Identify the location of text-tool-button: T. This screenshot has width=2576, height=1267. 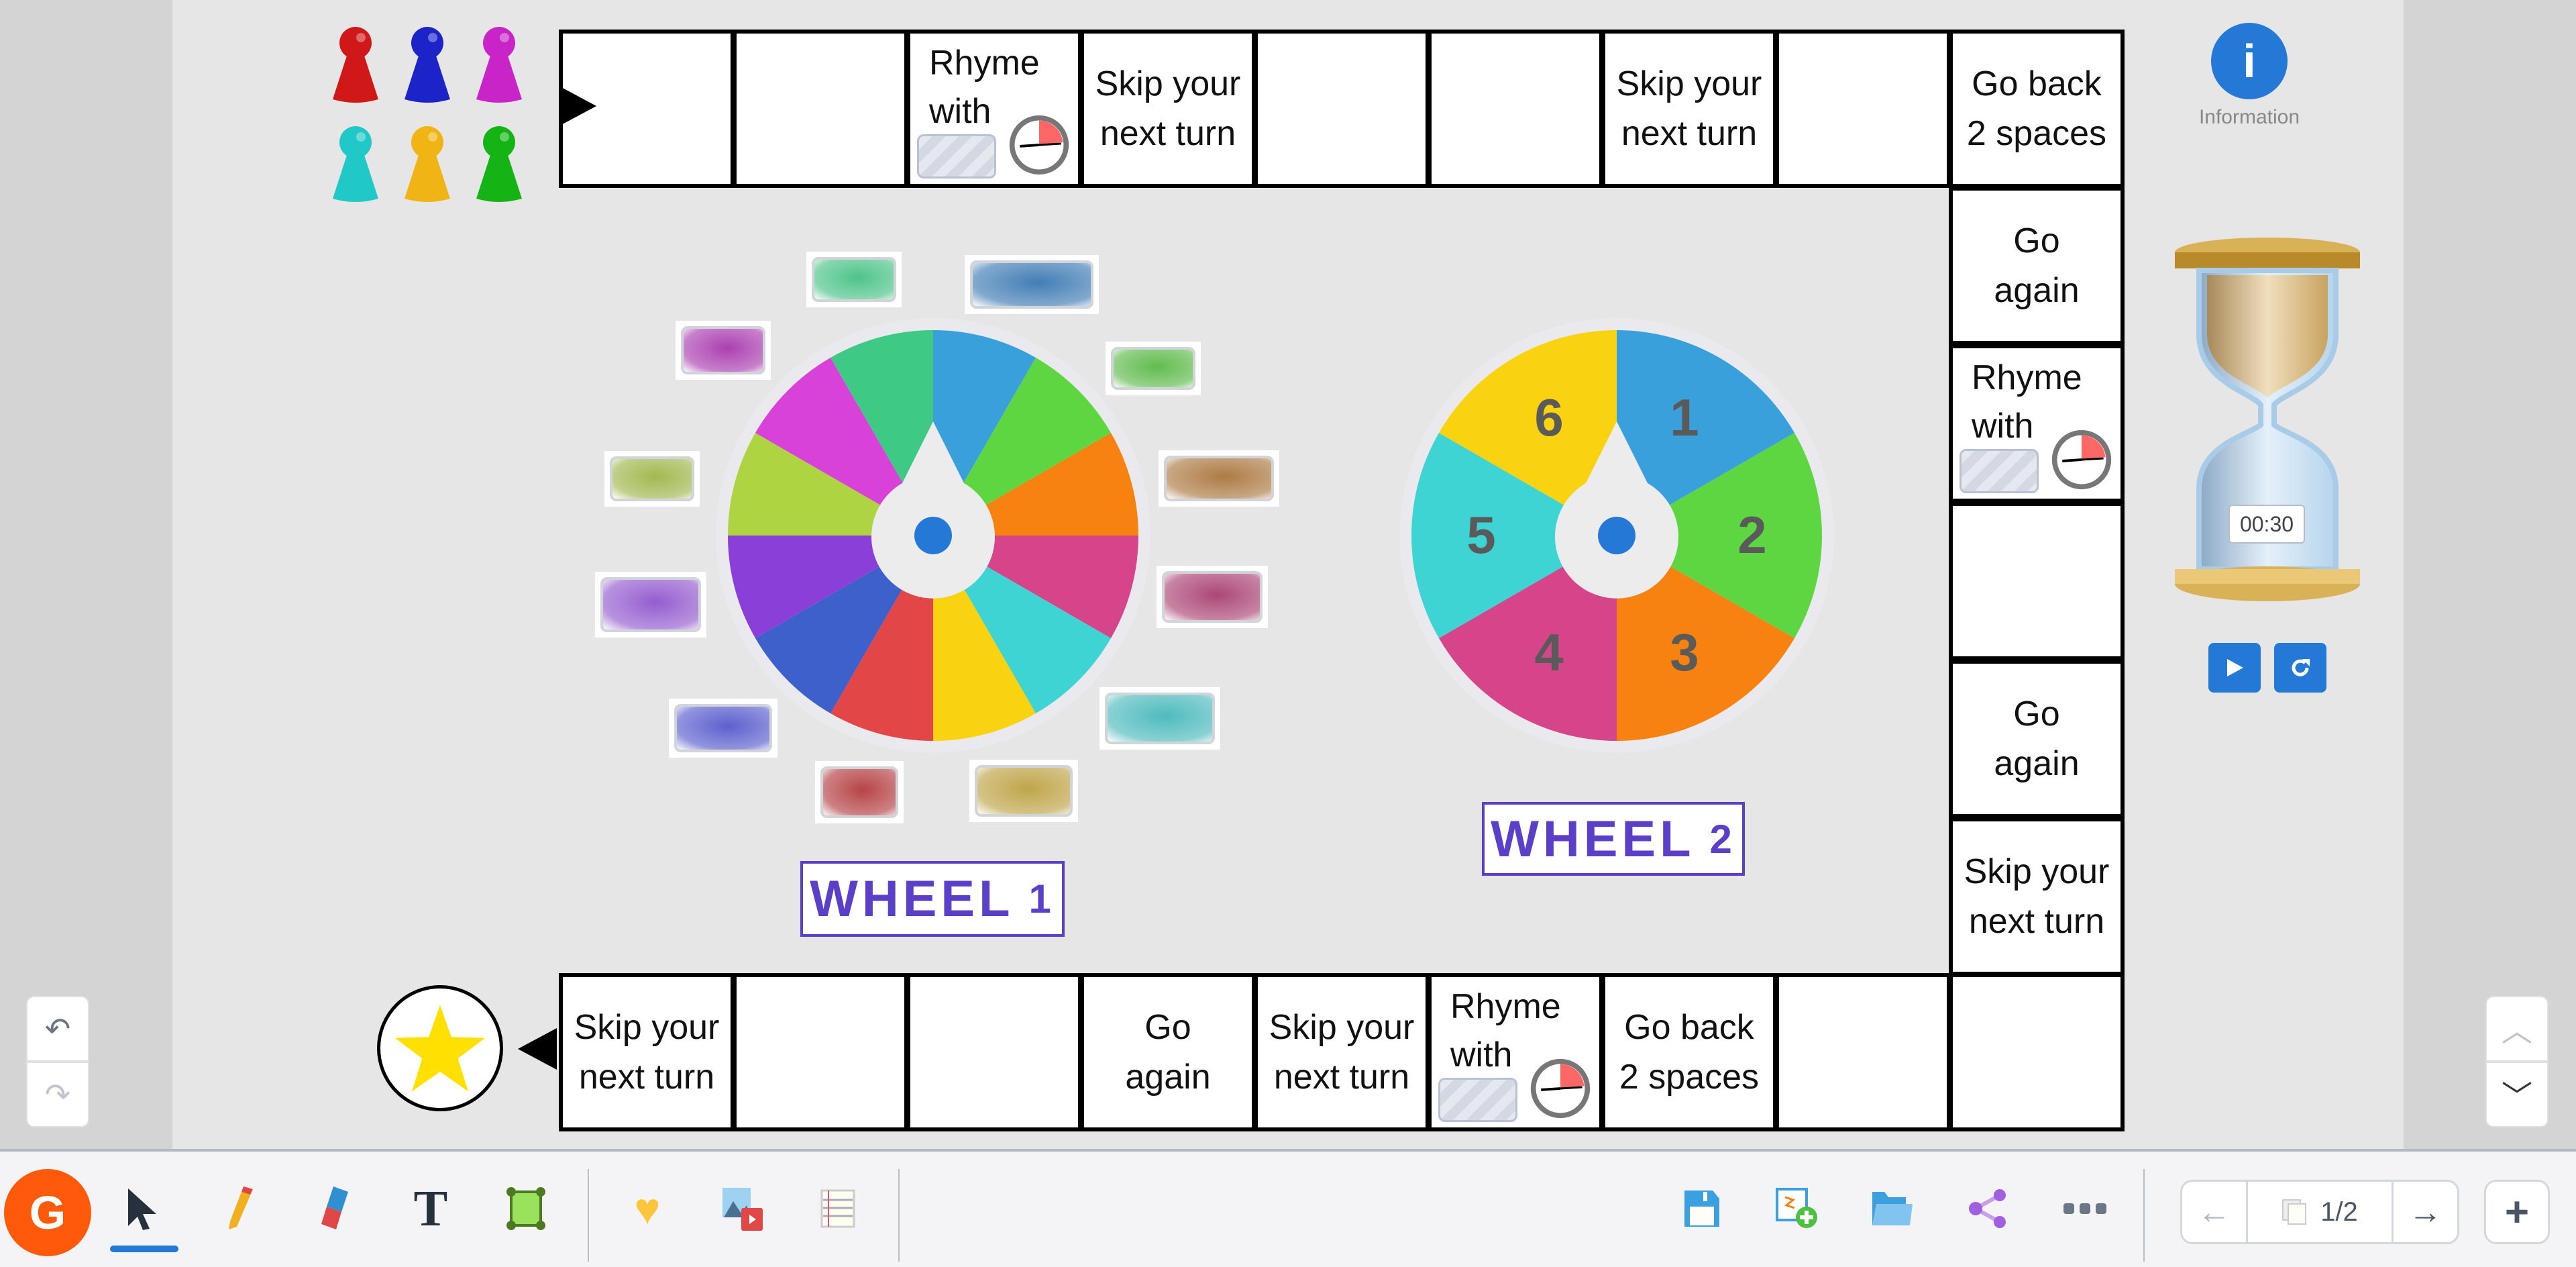
(430, 1208).